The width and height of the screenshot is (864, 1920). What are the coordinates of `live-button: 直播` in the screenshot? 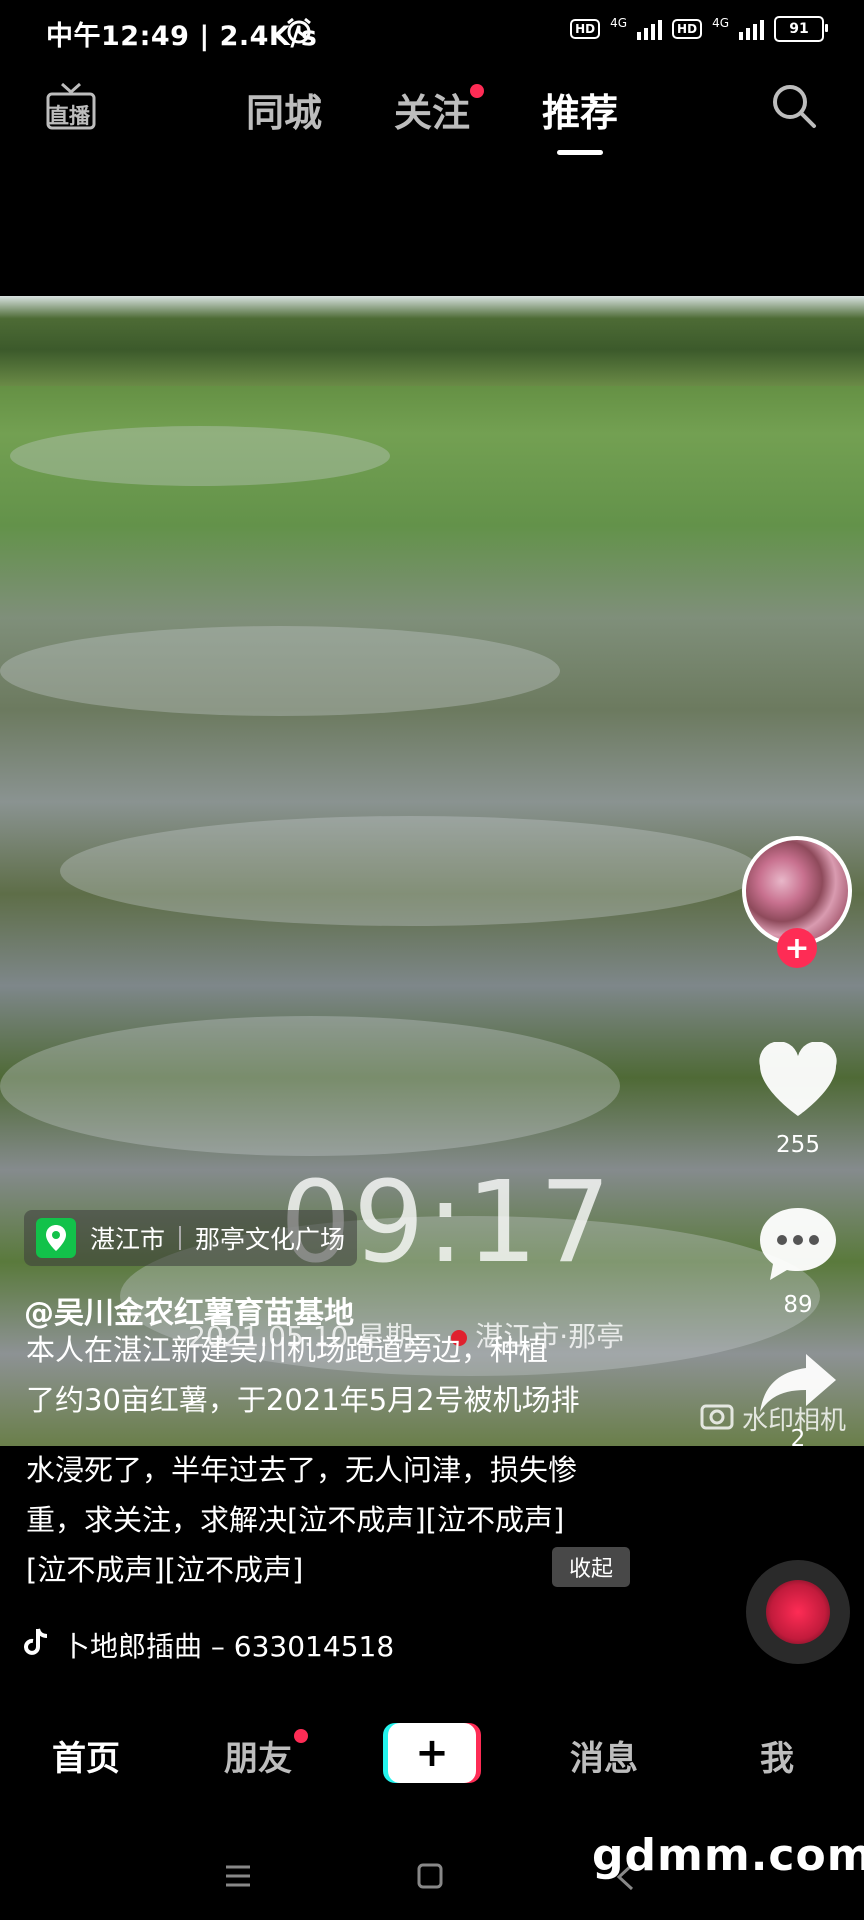 It's located at (71, 105).